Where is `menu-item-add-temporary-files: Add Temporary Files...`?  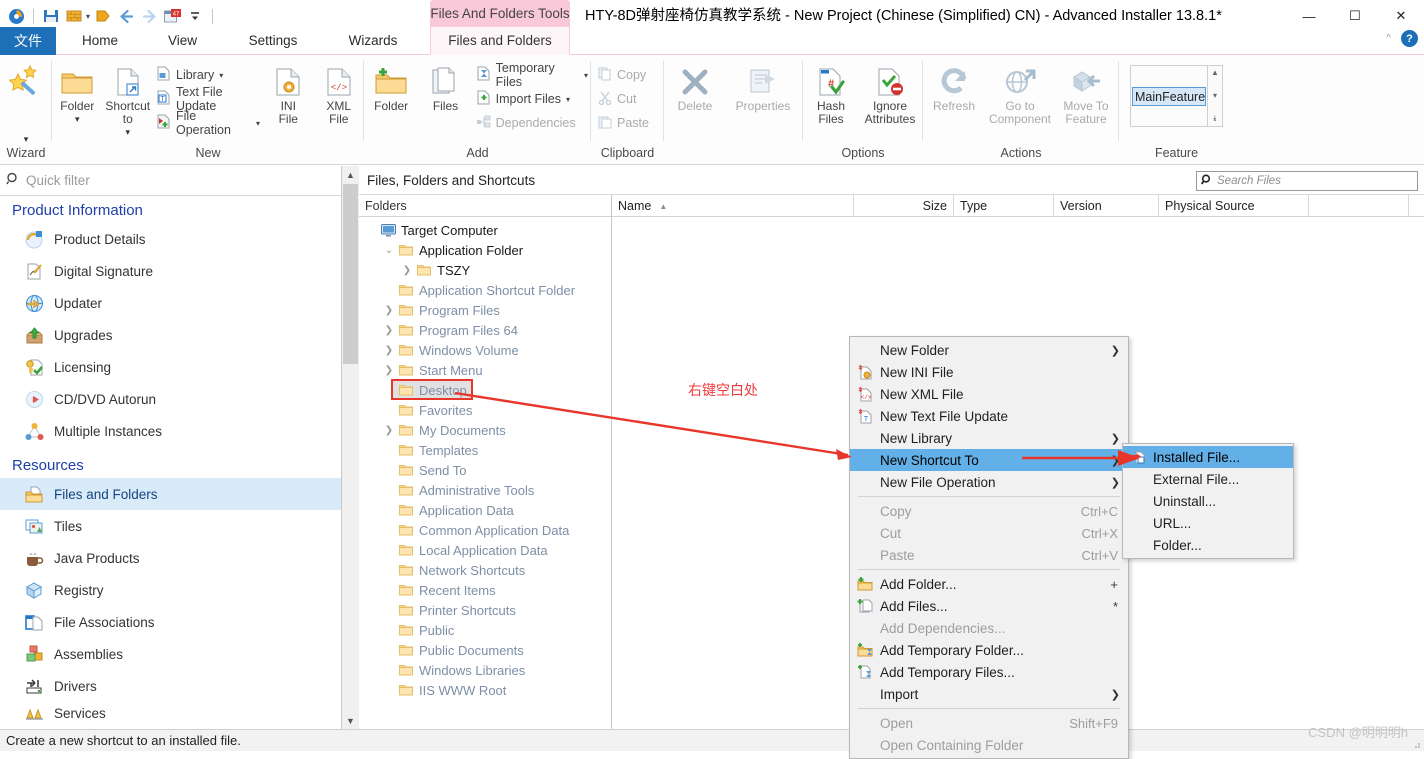 menu-item-add-temporary-files: Add Temporary Files... is located at coordinates (989, 672).